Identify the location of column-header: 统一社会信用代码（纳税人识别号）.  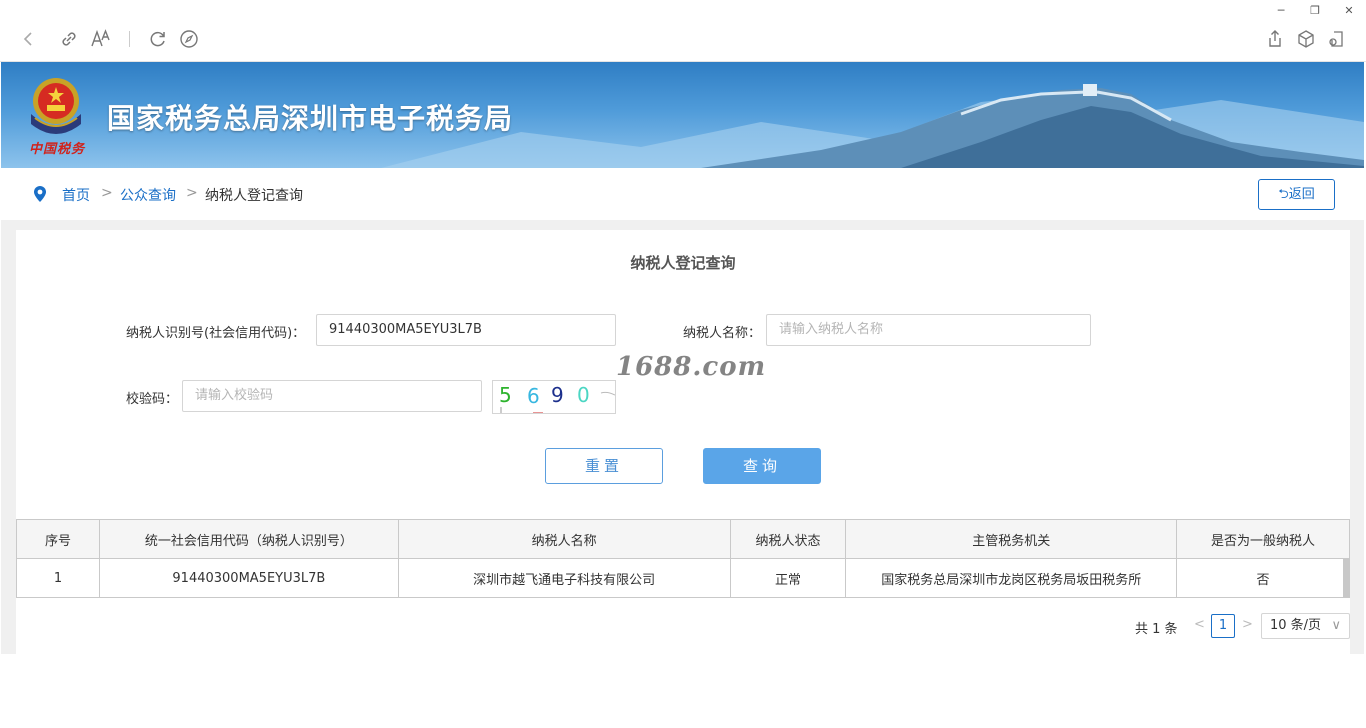
(248, 539).